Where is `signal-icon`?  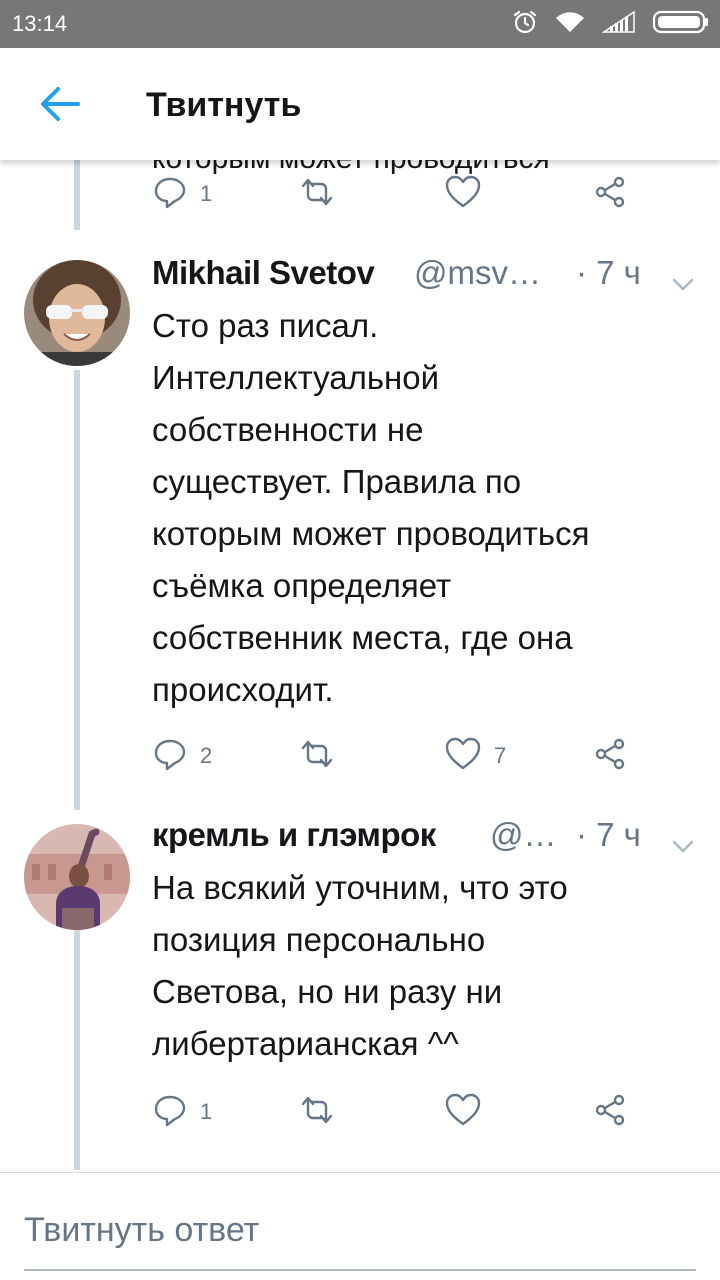
signal-icon is located at coordinates (618, 24).